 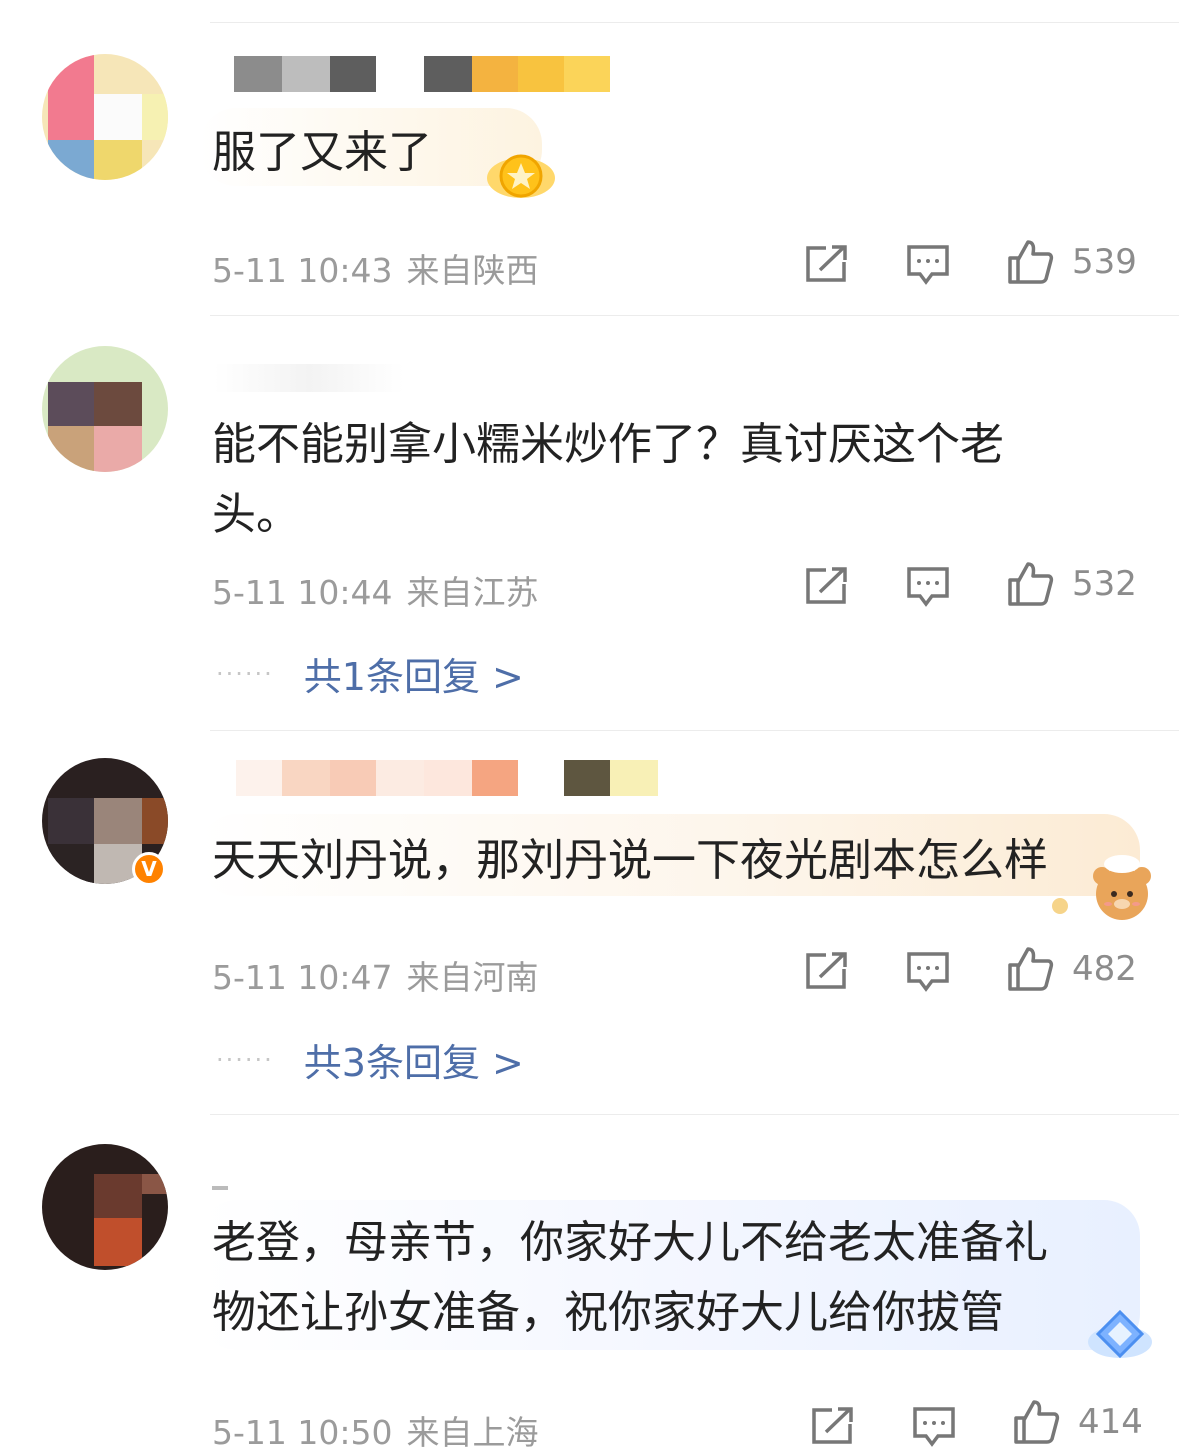 What do you see at coordinates (302, 977) in the screenshot?
I see `comment-date: 5-11 10:47` at bounding box center [302, 977].